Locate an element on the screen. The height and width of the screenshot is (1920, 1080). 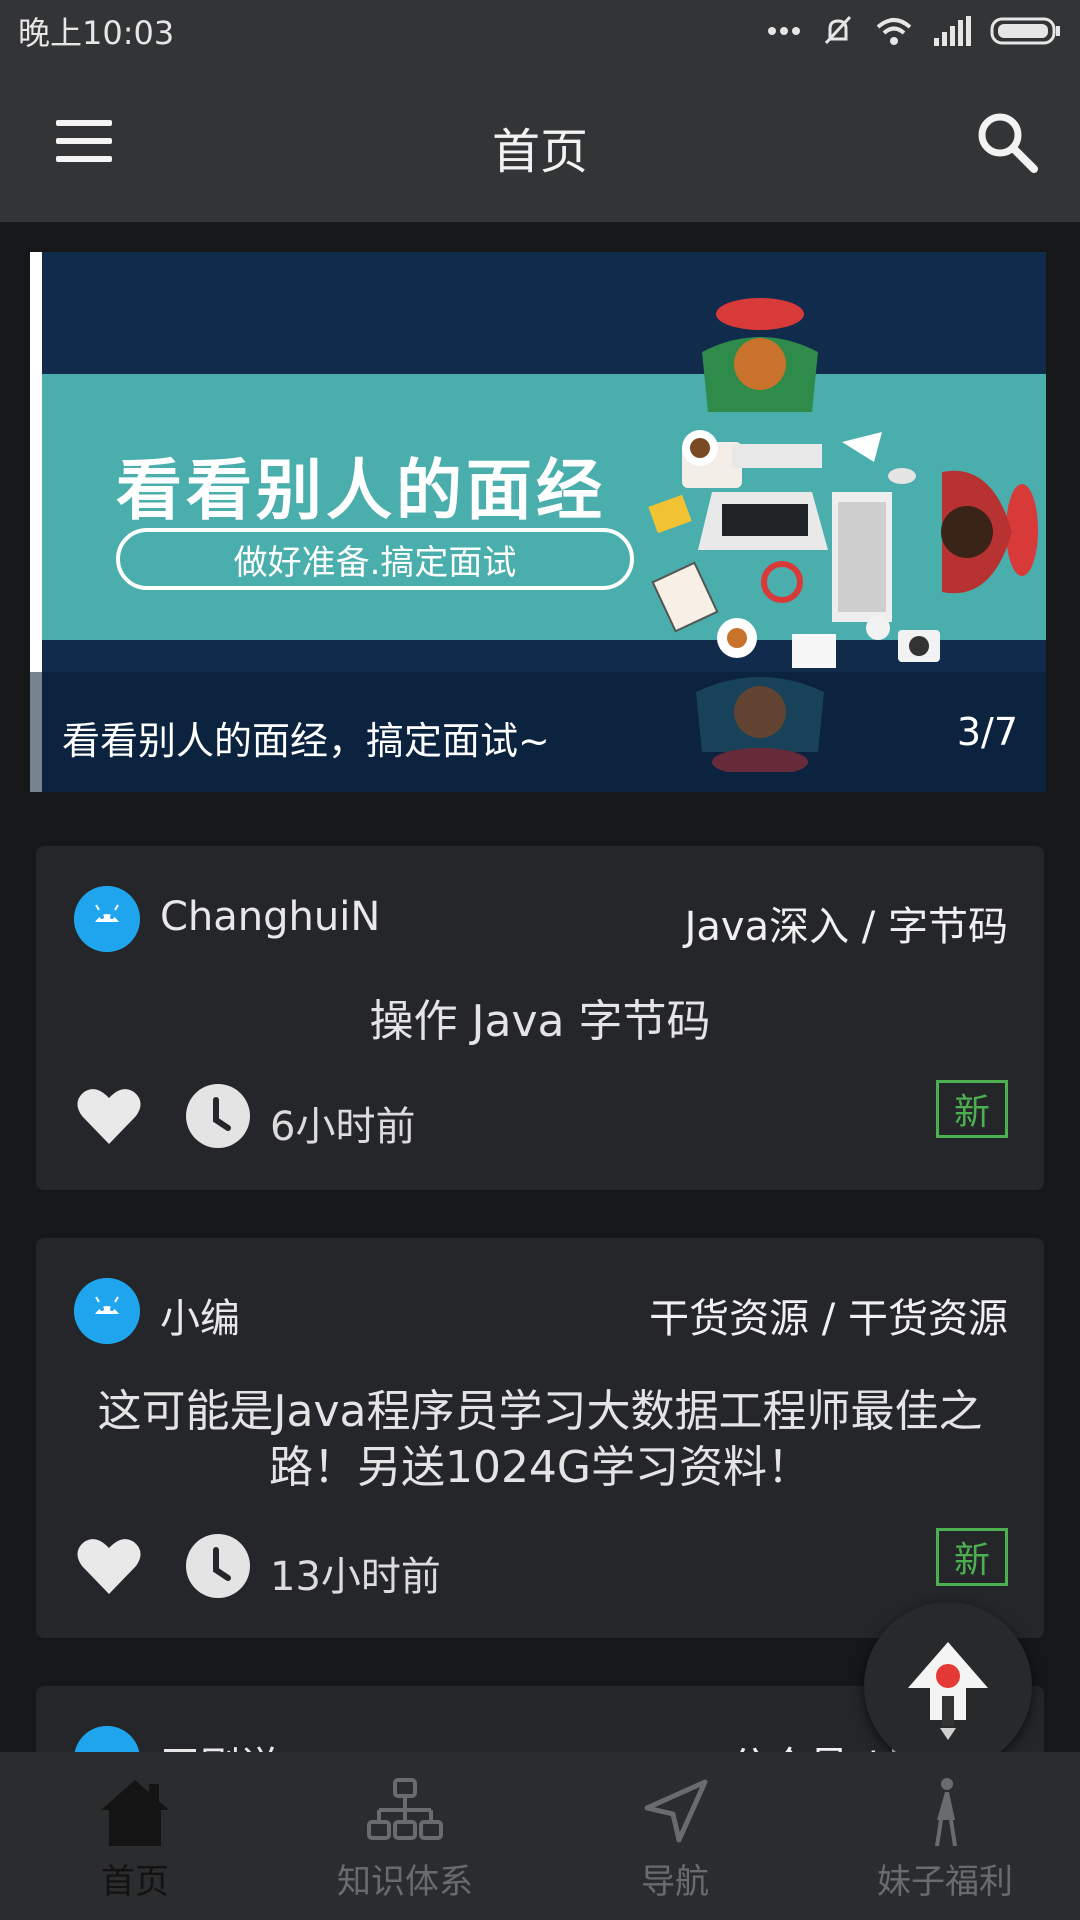
article-time: 6小时前 is located at coordinates (343, 1127).